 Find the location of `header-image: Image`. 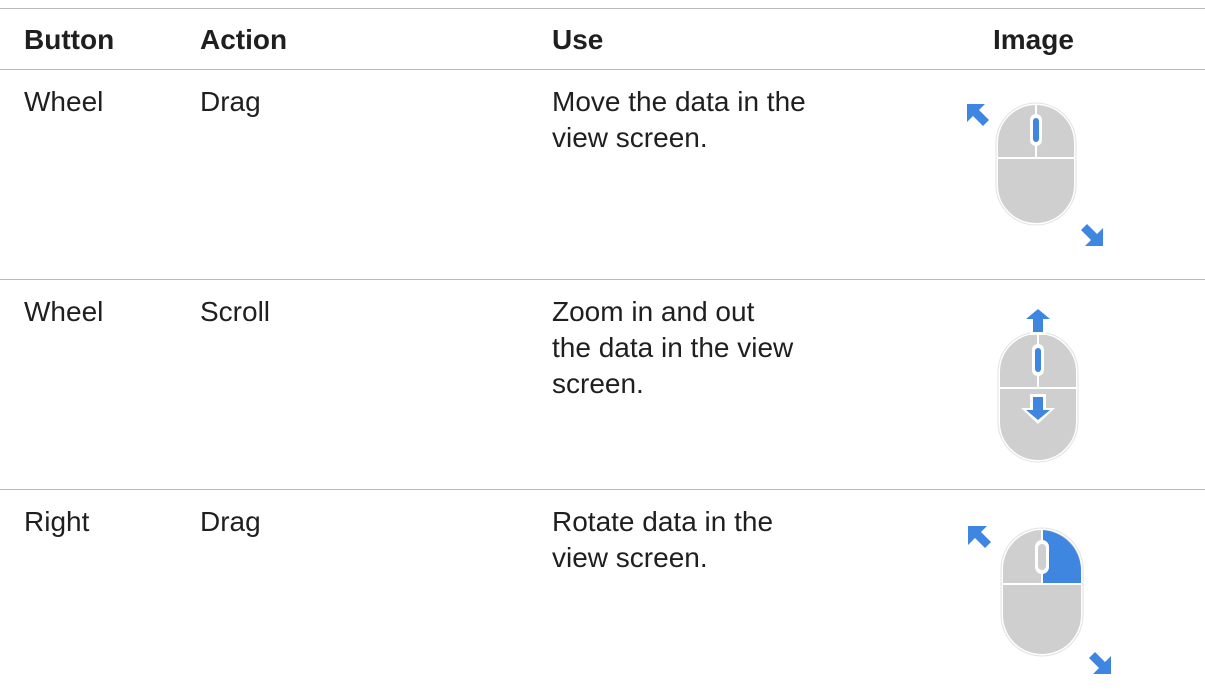

header-image: Image is located at coordinates (1033, 39).